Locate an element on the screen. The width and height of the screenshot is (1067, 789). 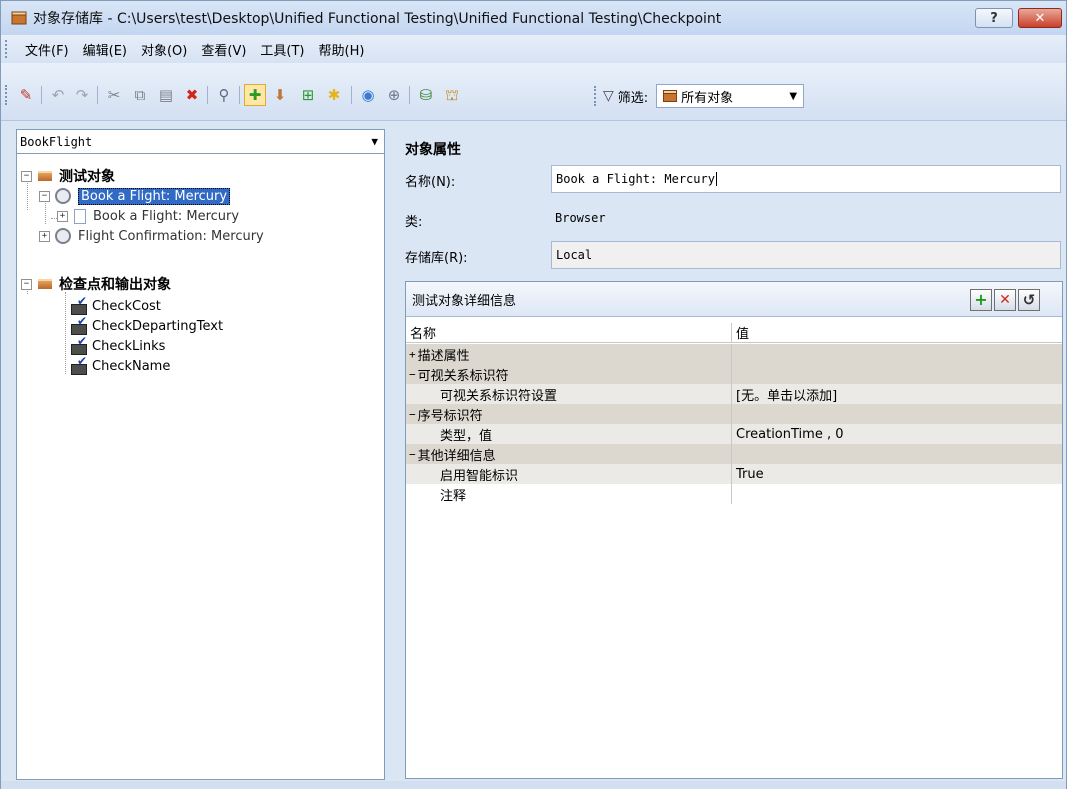
grid-row-name: + 描述属性 is located at coordinates (439, 354).